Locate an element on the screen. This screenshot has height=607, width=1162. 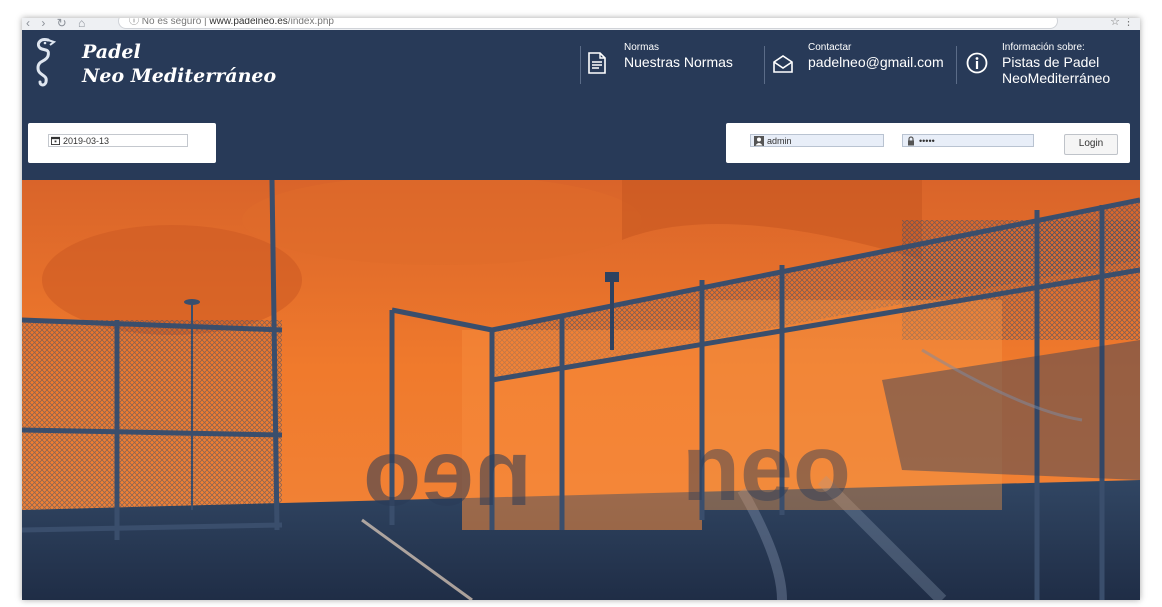
normas-caption: Normas is located at coordinates (642, 47).